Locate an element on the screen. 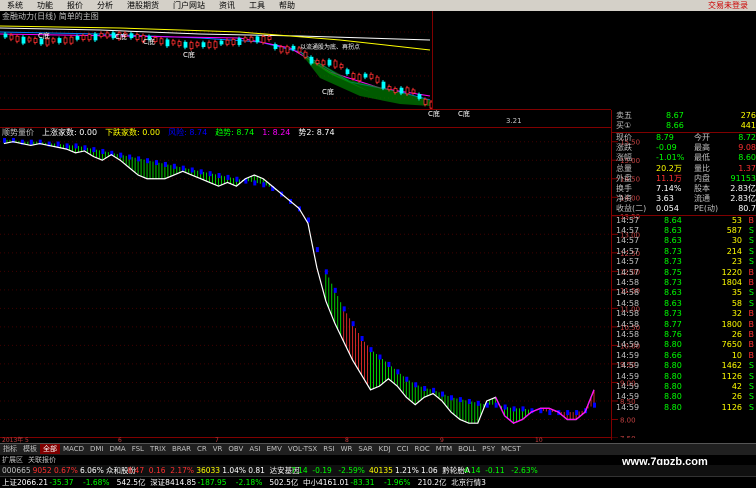 This screenshot has width=756, height=488. ticker-field: -187.95 is located at coordinates (212, 482).